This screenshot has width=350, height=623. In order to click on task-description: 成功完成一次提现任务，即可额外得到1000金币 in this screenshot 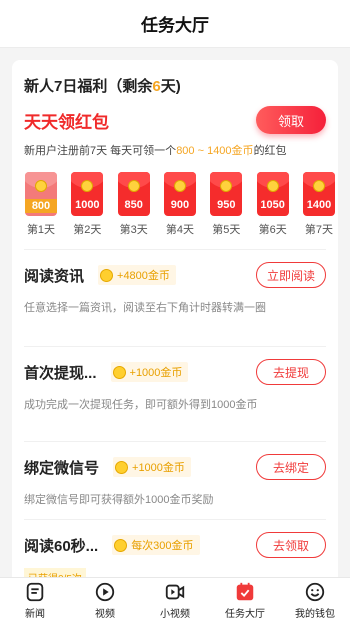, I will do `click(141, 405)`.